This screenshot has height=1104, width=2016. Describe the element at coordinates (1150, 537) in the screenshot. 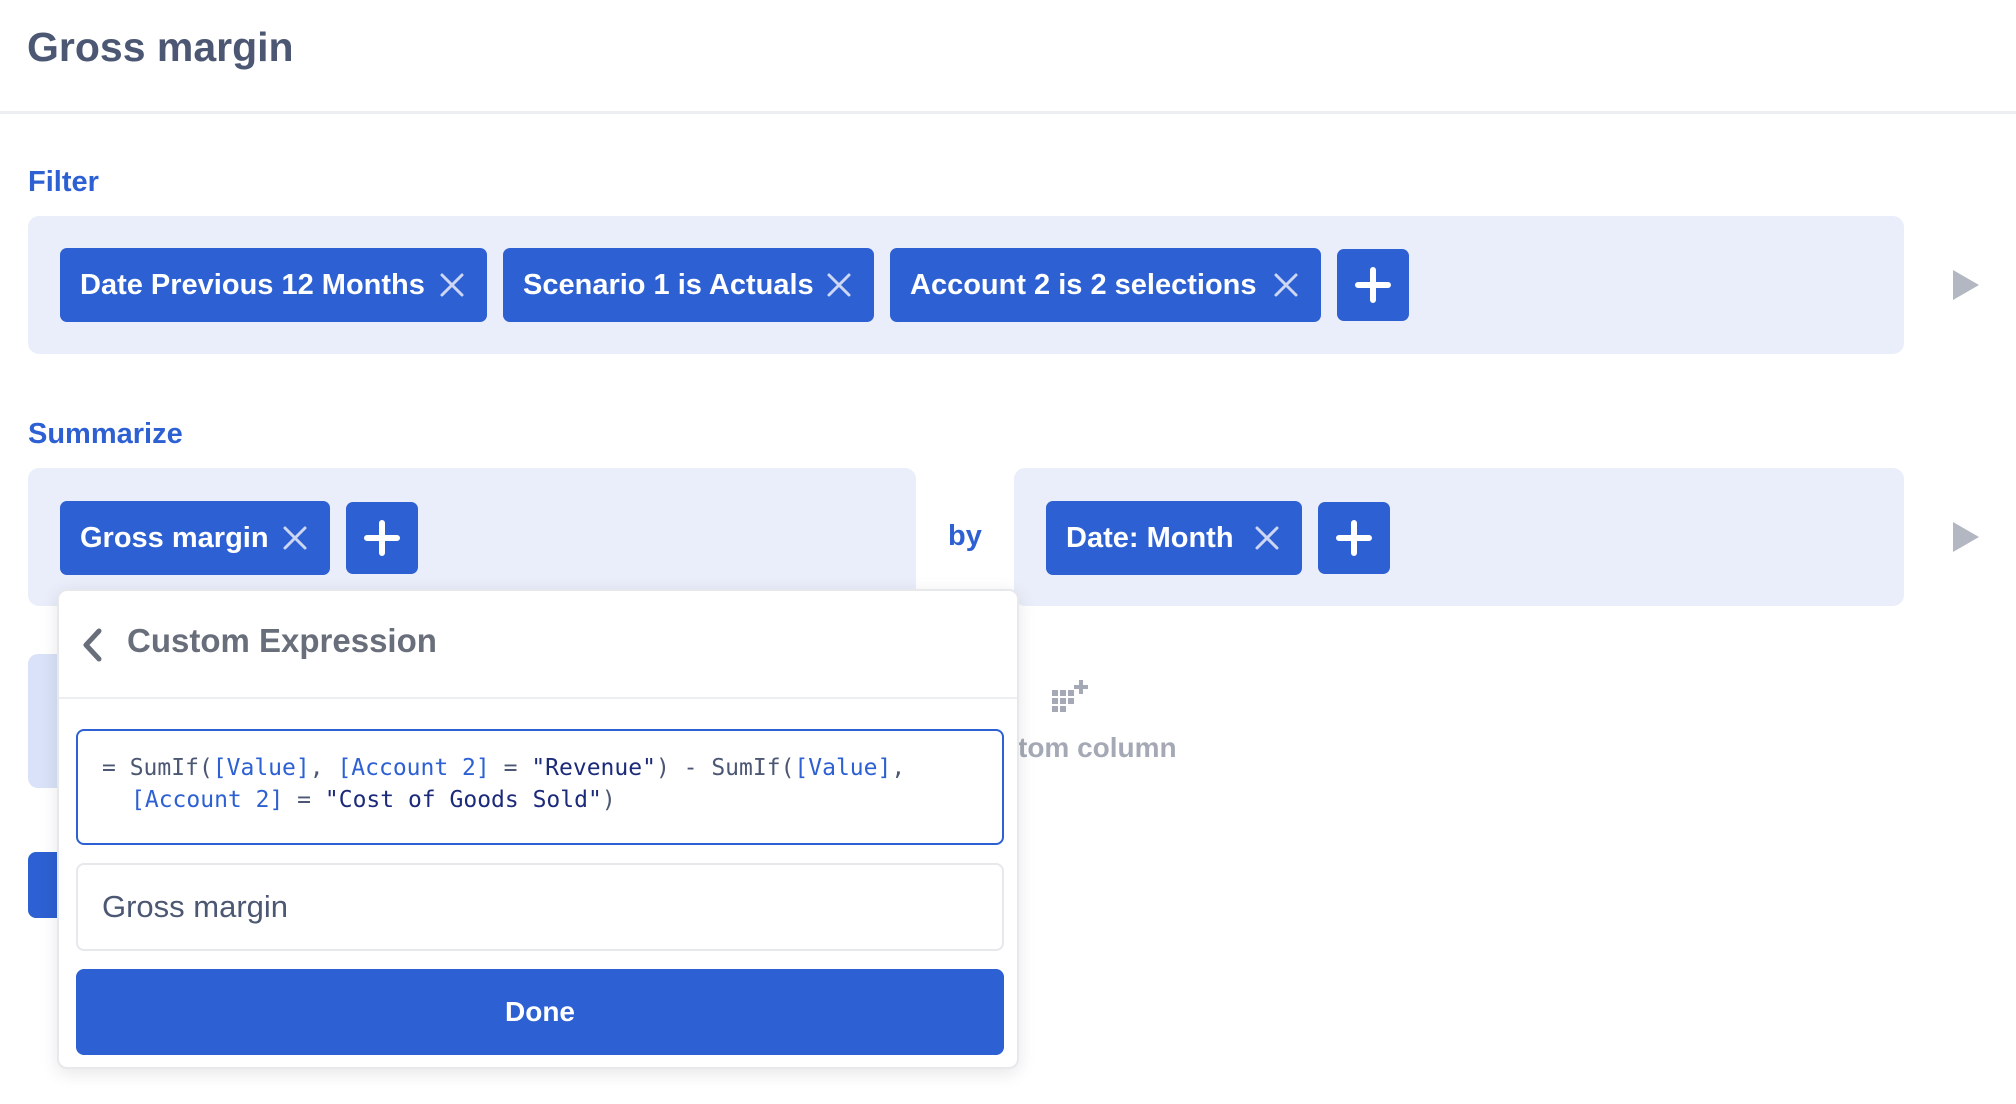

I see `group-pill-label: Date: Month` at that location.